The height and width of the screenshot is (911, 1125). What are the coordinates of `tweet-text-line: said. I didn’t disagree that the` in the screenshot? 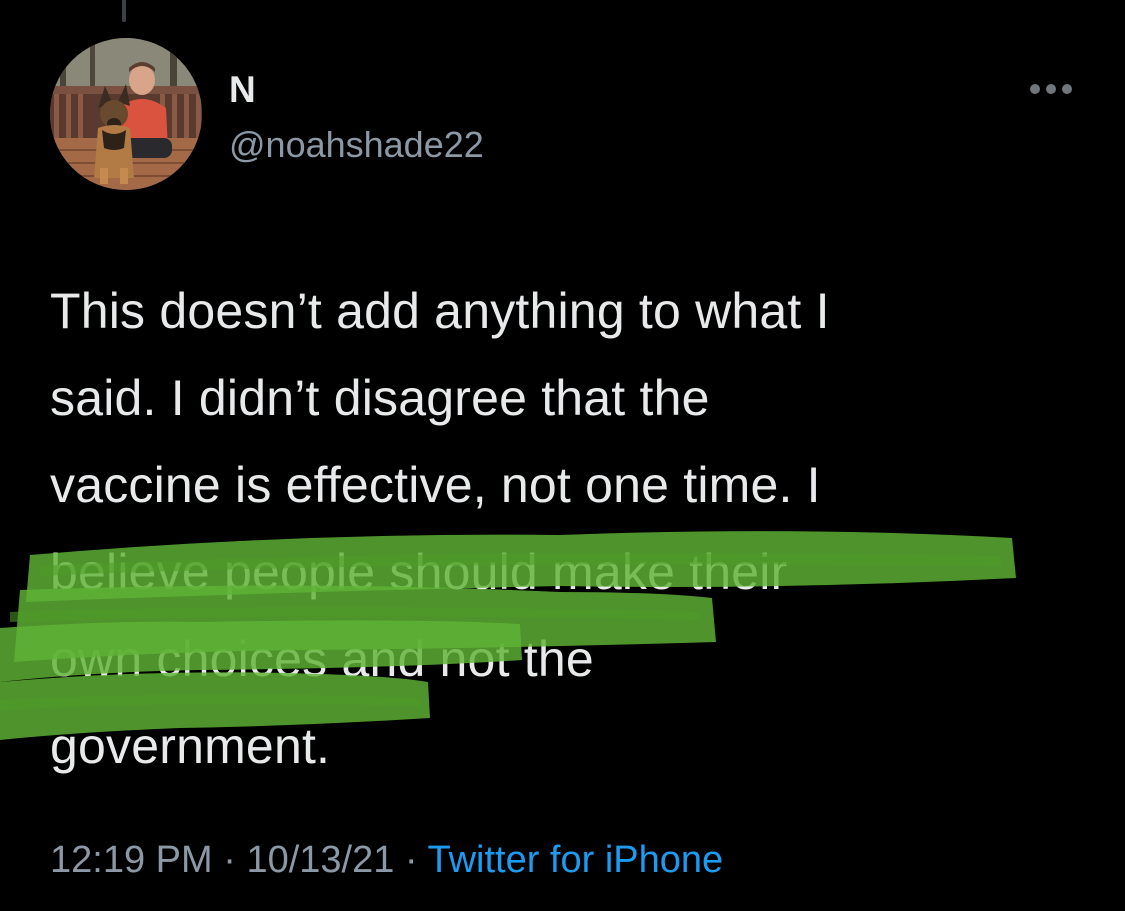 It's located at (380, 398).